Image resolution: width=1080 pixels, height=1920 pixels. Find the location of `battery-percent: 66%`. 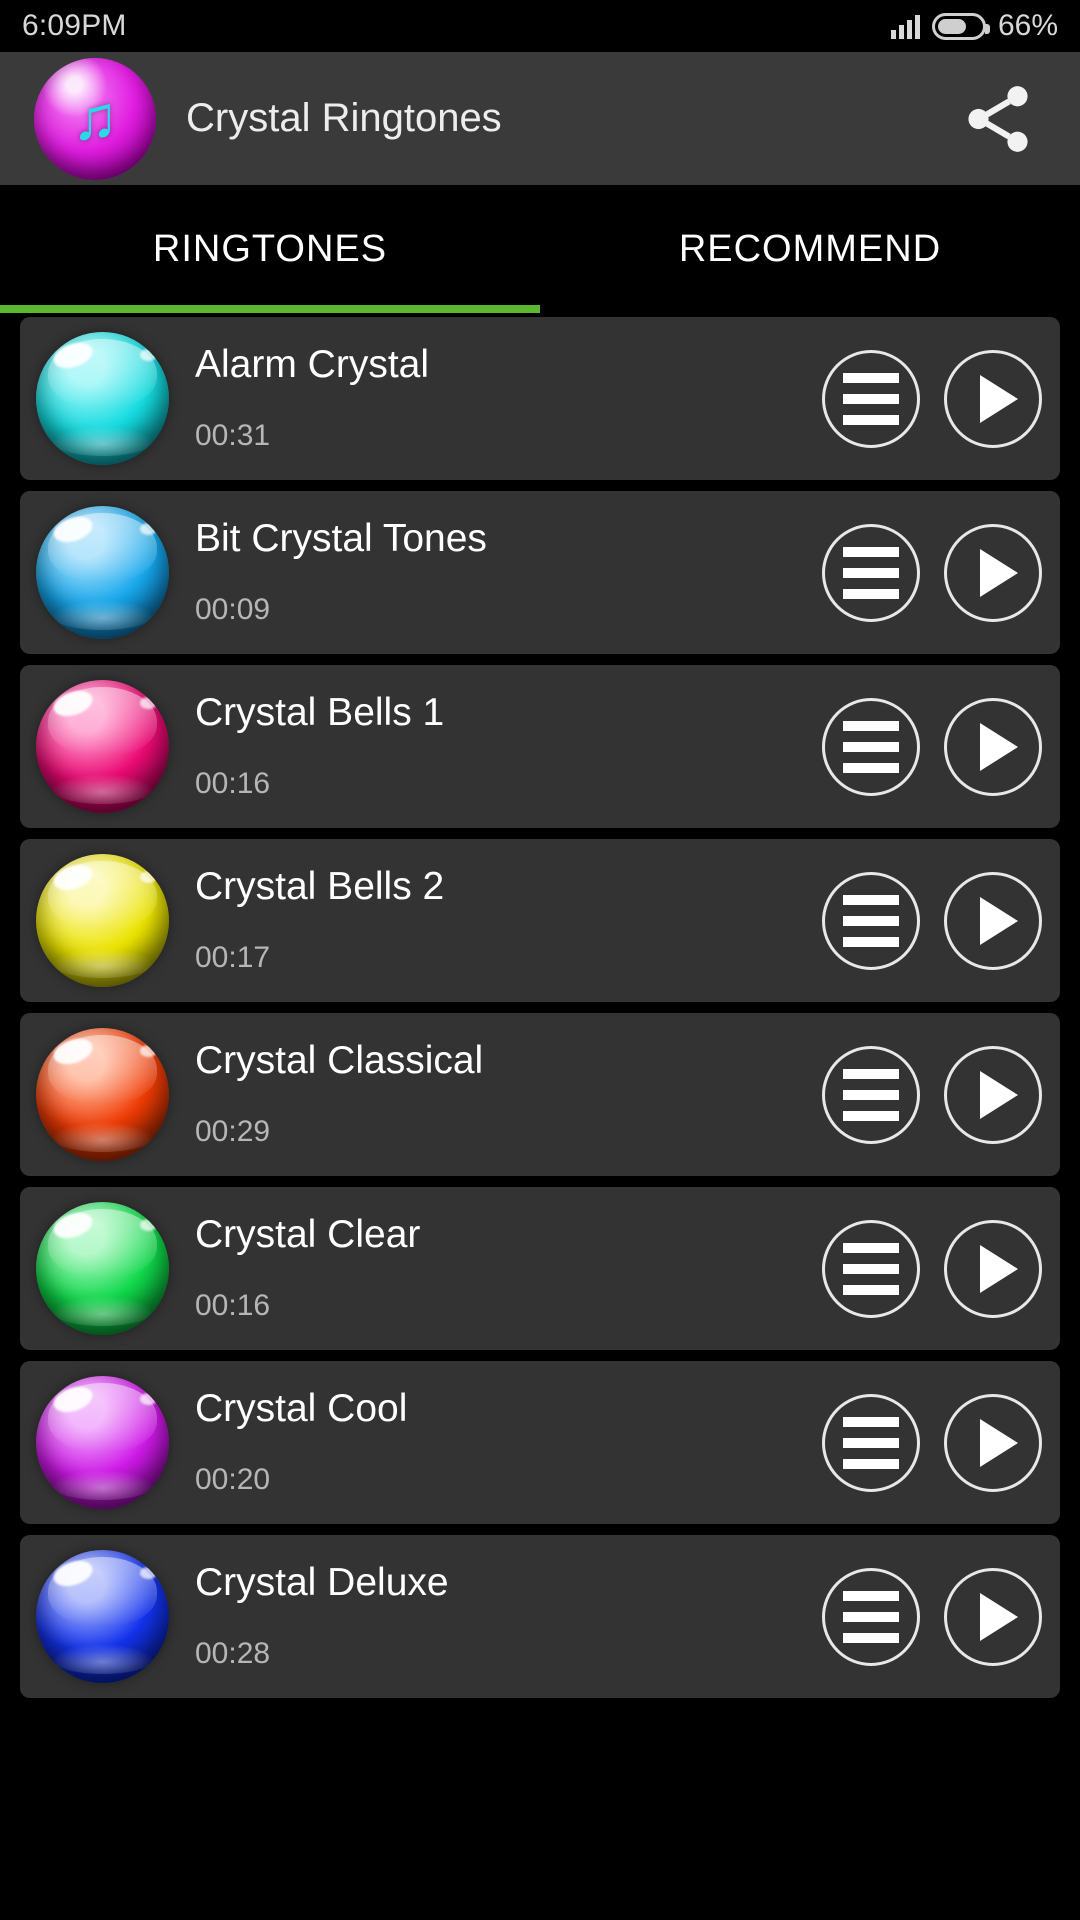

battery-percent: 66% is located at coordinates (1027, 25).